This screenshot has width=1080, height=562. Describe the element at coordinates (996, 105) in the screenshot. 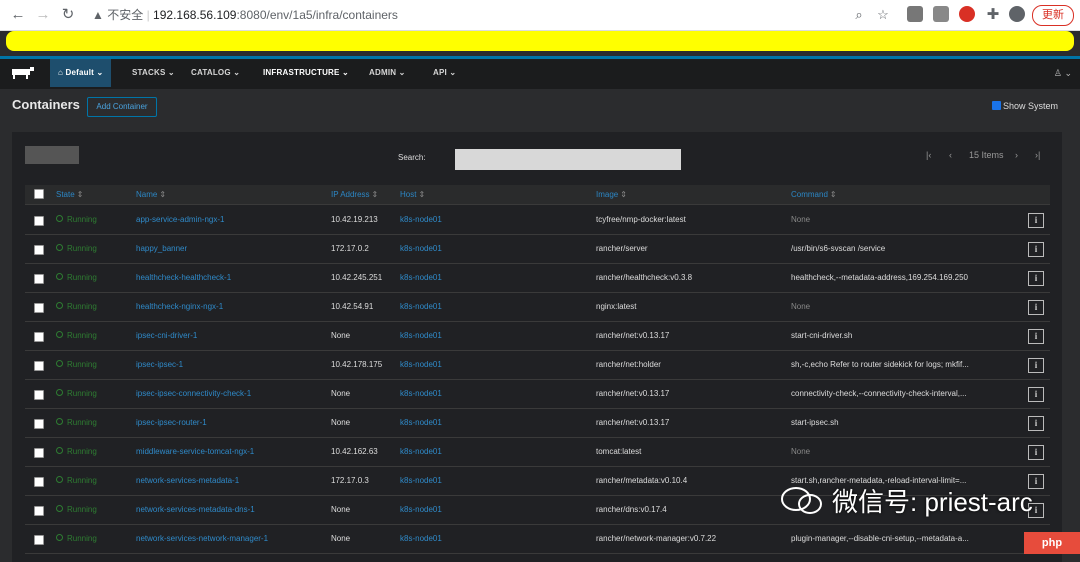

I see `checkbox-checked-icon` at that location.